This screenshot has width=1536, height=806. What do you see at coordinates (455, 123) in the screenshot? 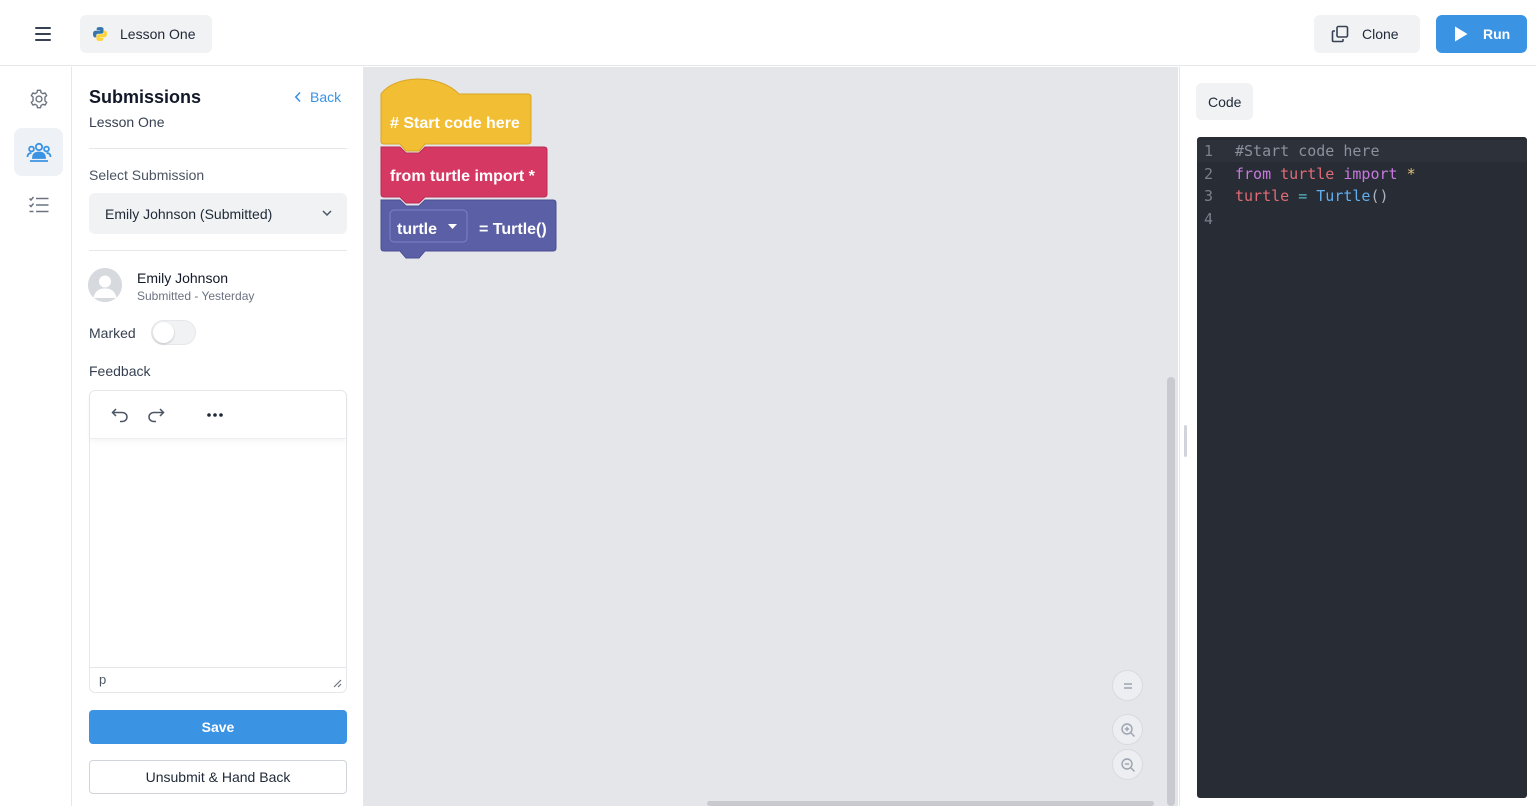
I see `start-block-text: # Start code here` at bounding box center [455, 123].